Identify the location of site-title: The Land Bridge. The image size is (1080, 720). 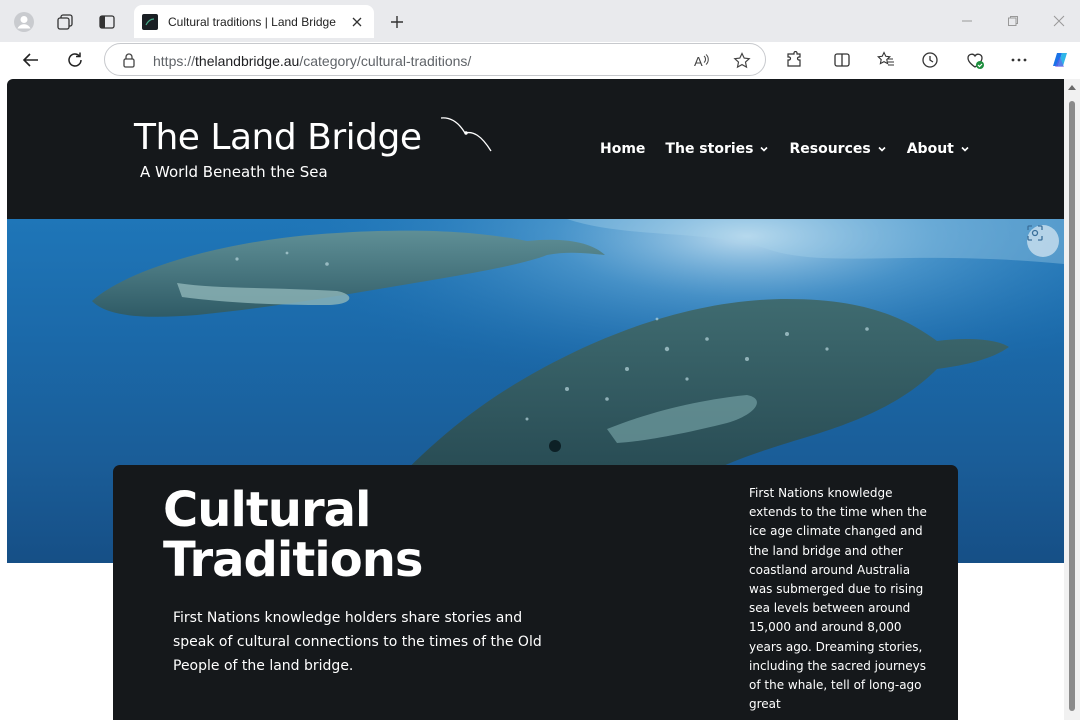
(278, 137).